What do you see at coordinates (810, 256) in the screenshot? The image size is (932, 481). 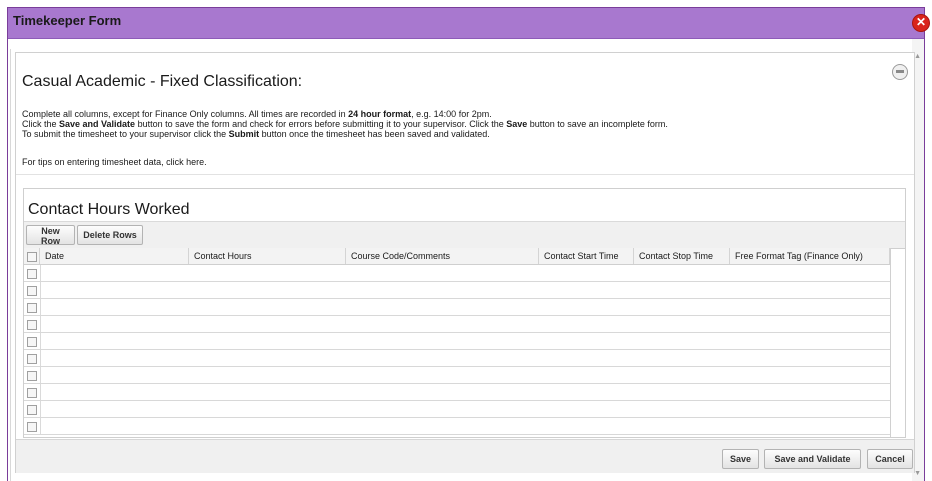 I see `column-header-finance-tag: Free Format Tag (Finance Only)` at bounding box center [810, 256].